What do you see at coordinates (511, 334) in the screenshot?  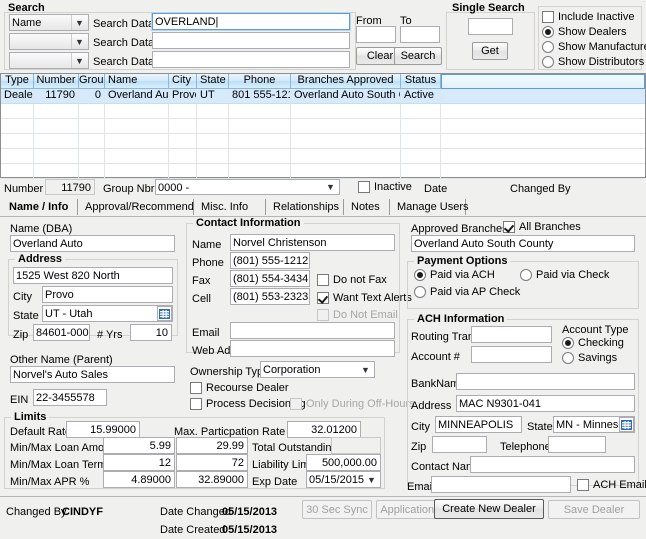 I see `routing-transit-input` at bounding box center [511, 334].